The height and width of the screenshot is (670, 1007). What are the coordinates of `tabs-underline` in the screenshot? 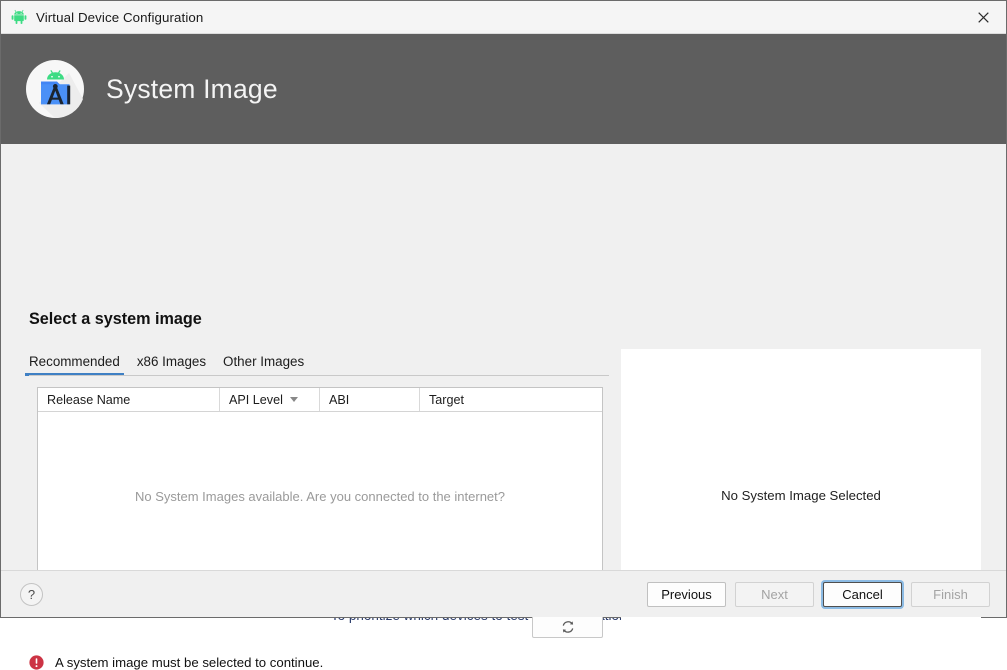 It's located at (319, 375).